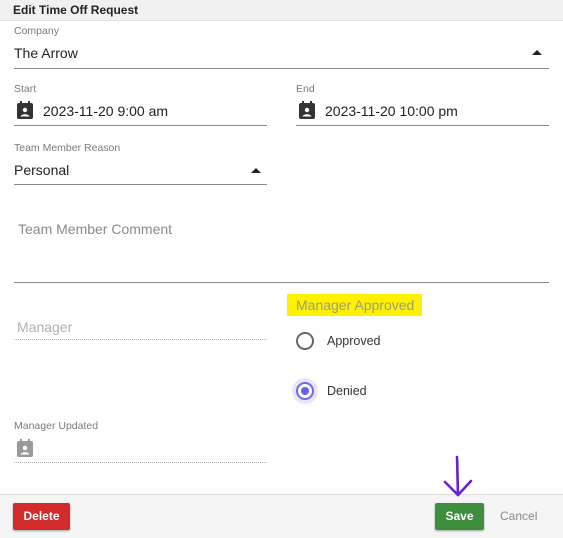 The width and height of the screenshot is (563, 538). Describe the element at coordinates (36, 31) in the screenshot. I see `company-label: Company` at that location.